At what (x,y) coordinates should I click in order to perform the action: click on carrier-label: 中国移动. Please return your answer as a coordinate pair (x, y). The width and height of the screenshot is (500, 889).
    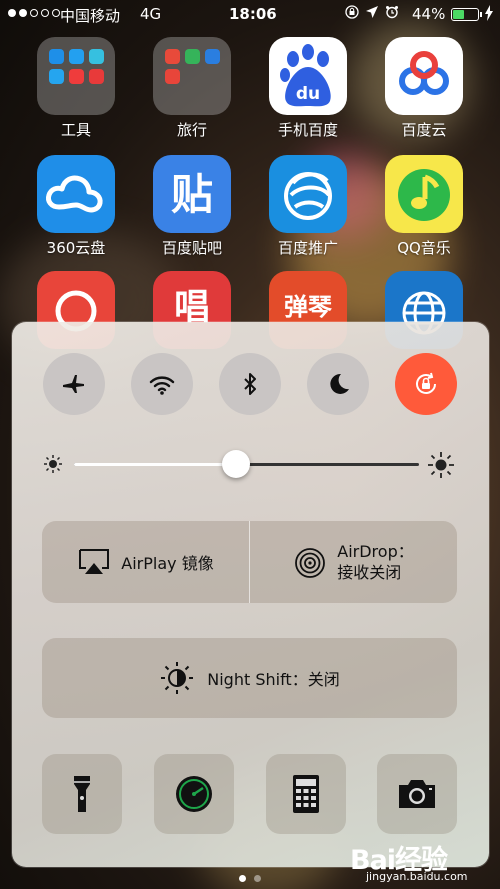
    Looking at the image, I should click on (90, 16).